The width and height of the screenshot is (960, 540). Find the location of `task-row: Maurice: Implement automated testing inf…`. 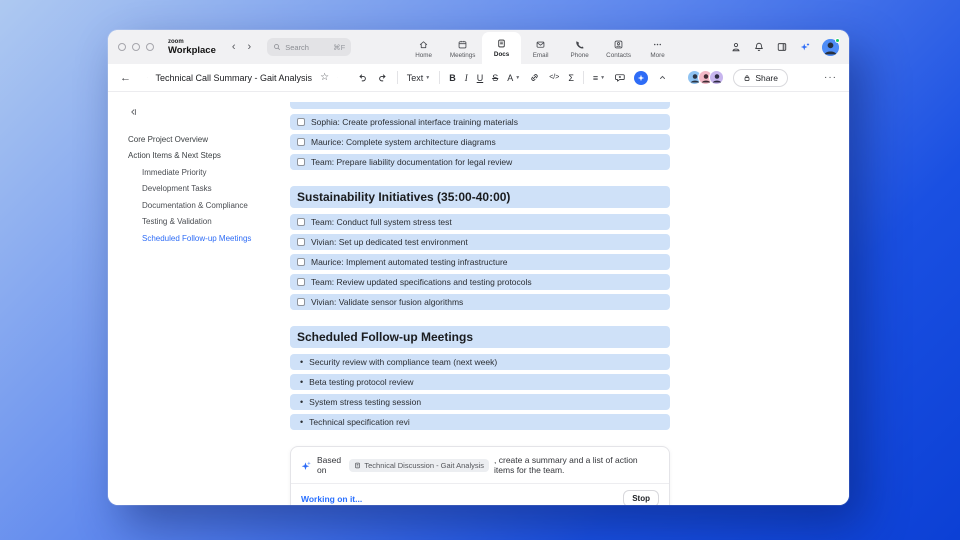

task-row: Maurice: Implement automated testing inf… is located at coordinates (480, 262).